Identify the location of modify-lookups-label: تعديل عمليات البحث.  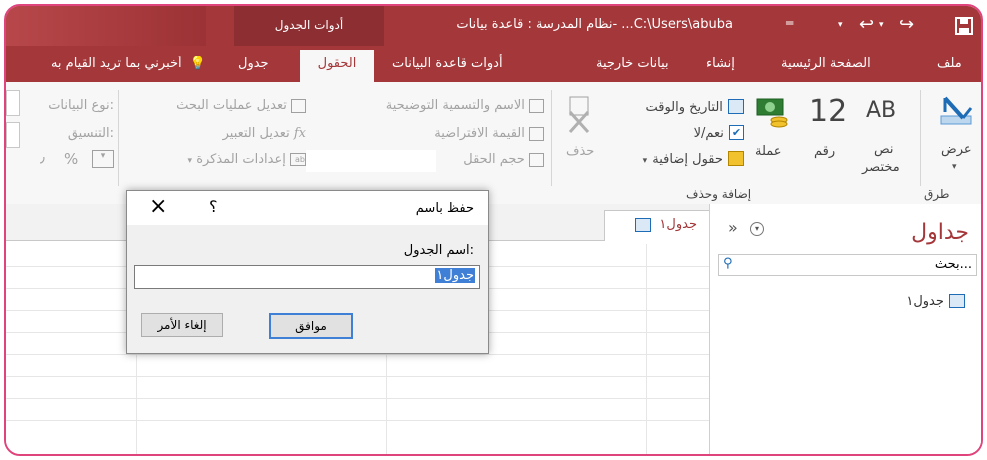
(231, 105).